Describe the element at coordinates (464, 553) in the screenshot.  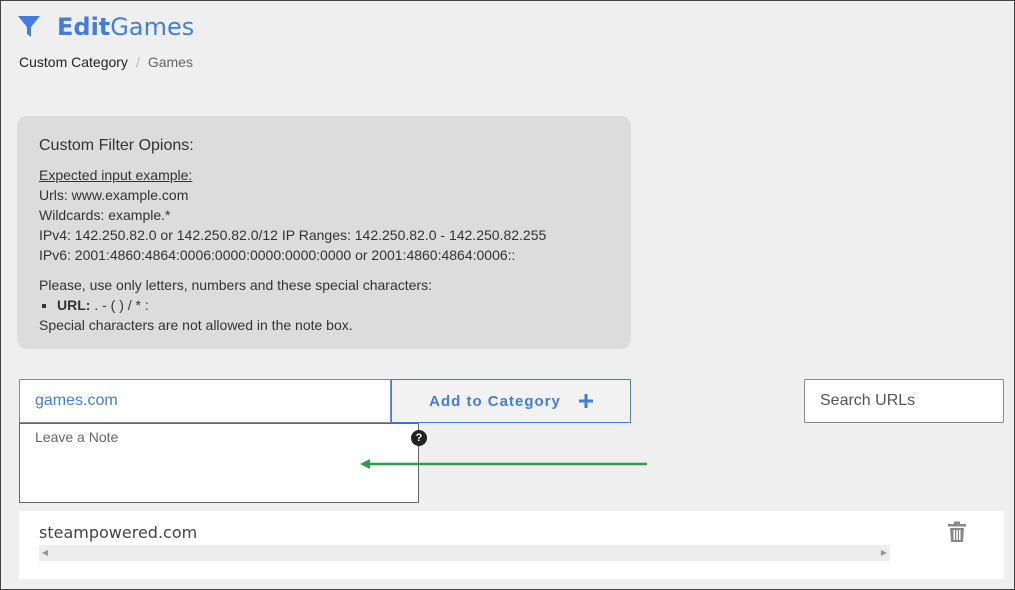
I see `horizontal-scrollbar: ◀ ▶` at that location.